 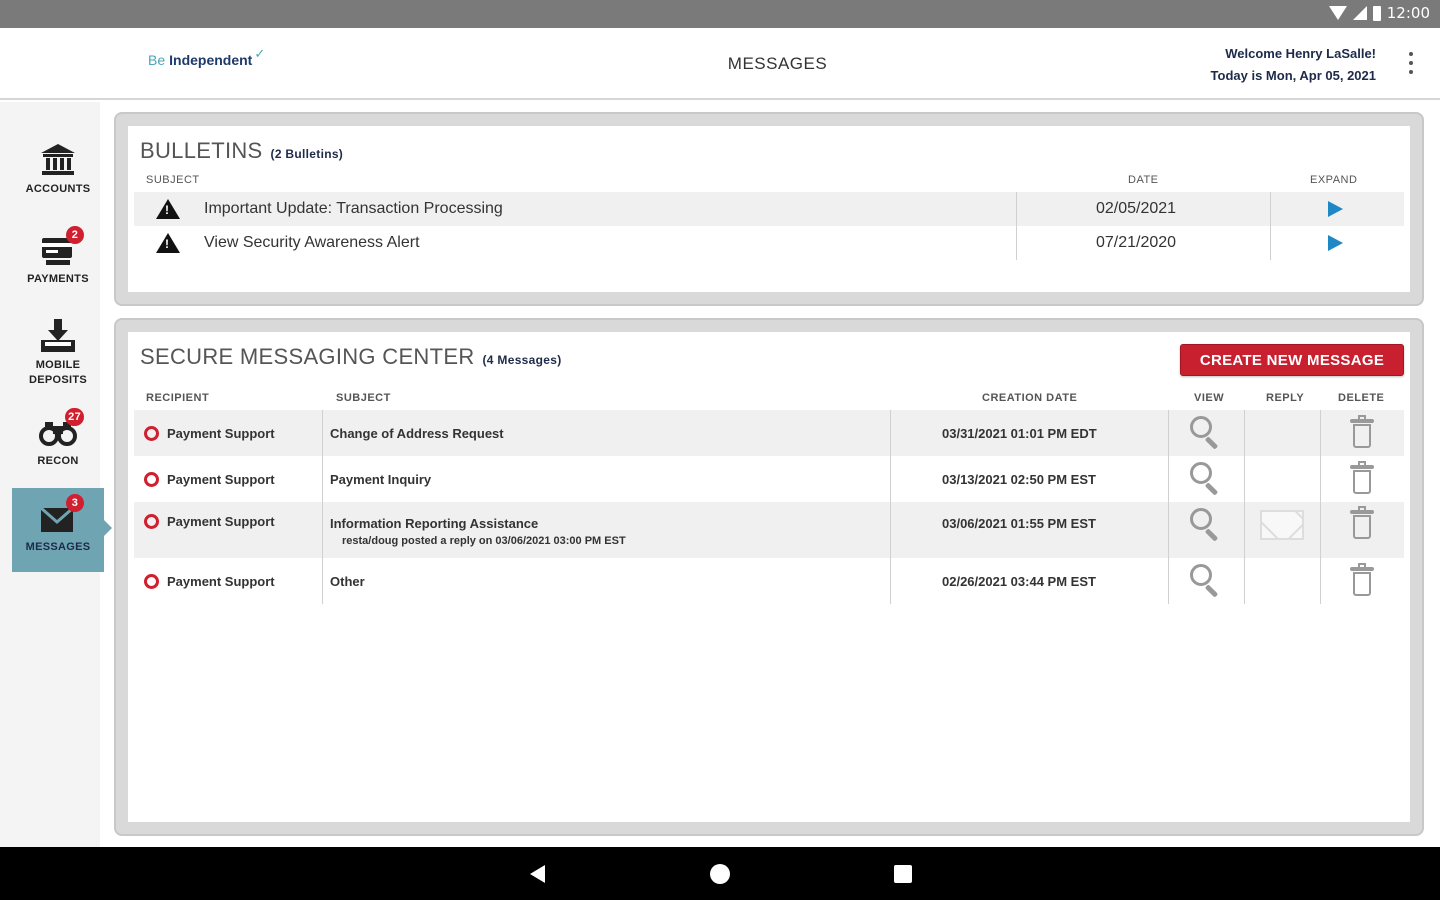 I want to click on recon-badge: 27, so click(x=74, y=417).